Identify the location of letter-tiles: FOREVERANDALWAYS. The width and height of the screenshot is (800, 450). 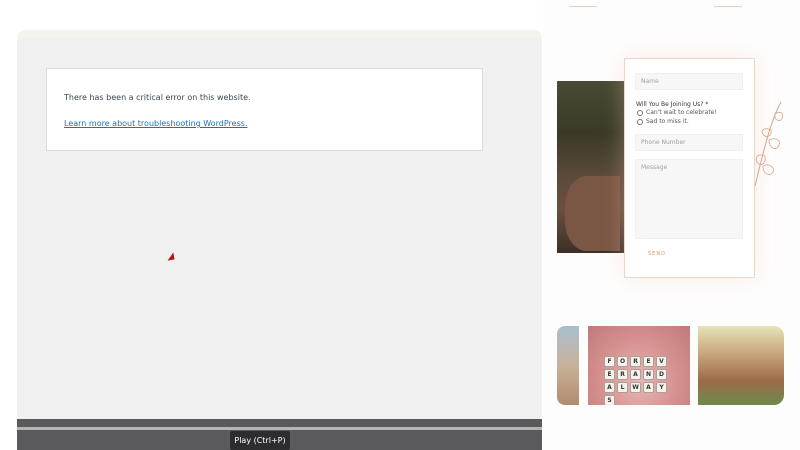
(640, 380).